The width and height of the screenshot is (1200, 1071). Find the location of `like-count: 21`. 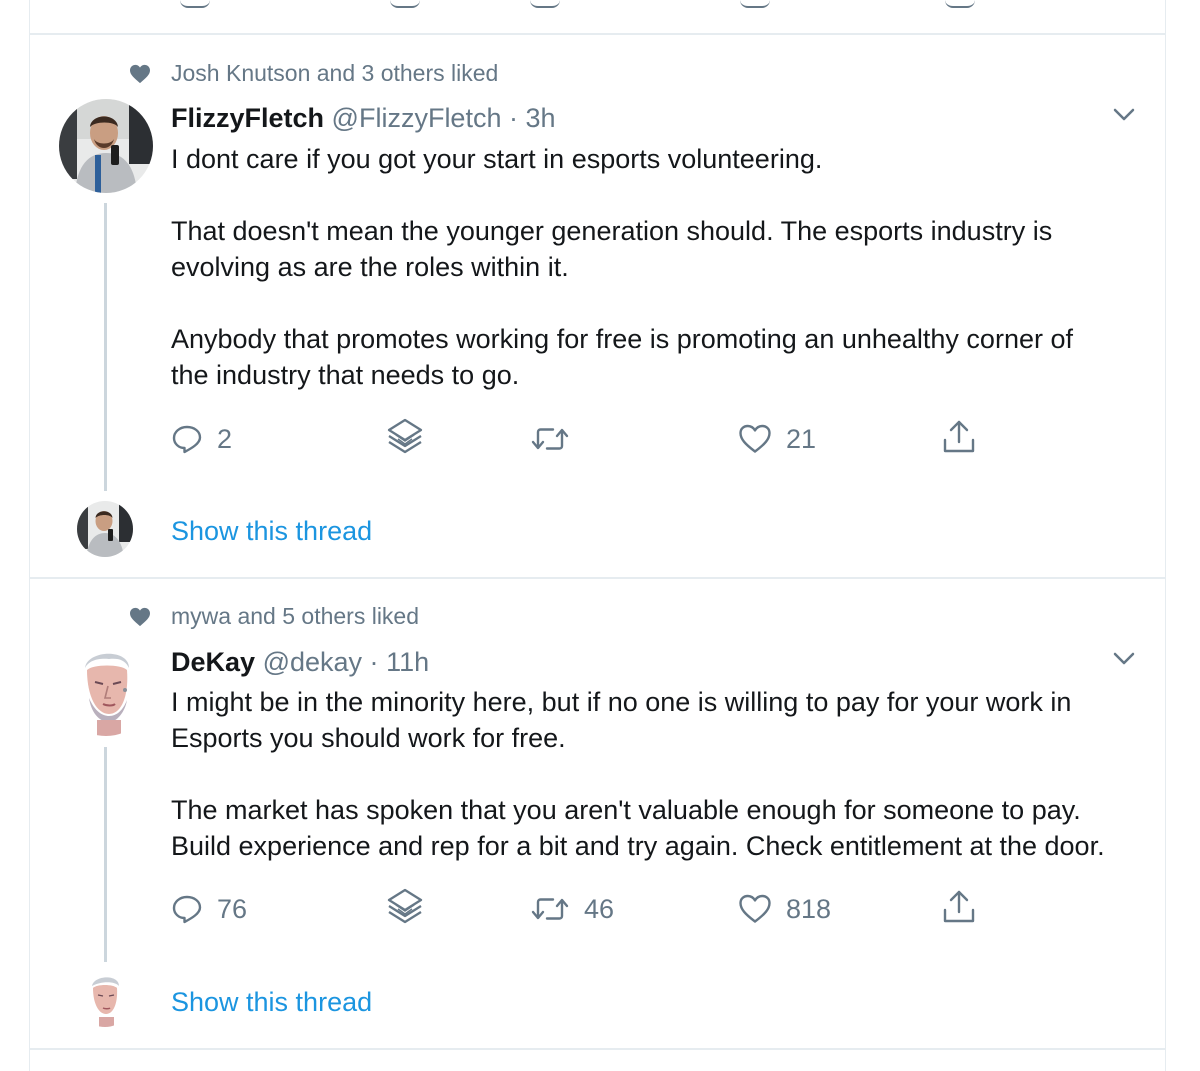

like-count: 21 is located at coordinates (801, 438).